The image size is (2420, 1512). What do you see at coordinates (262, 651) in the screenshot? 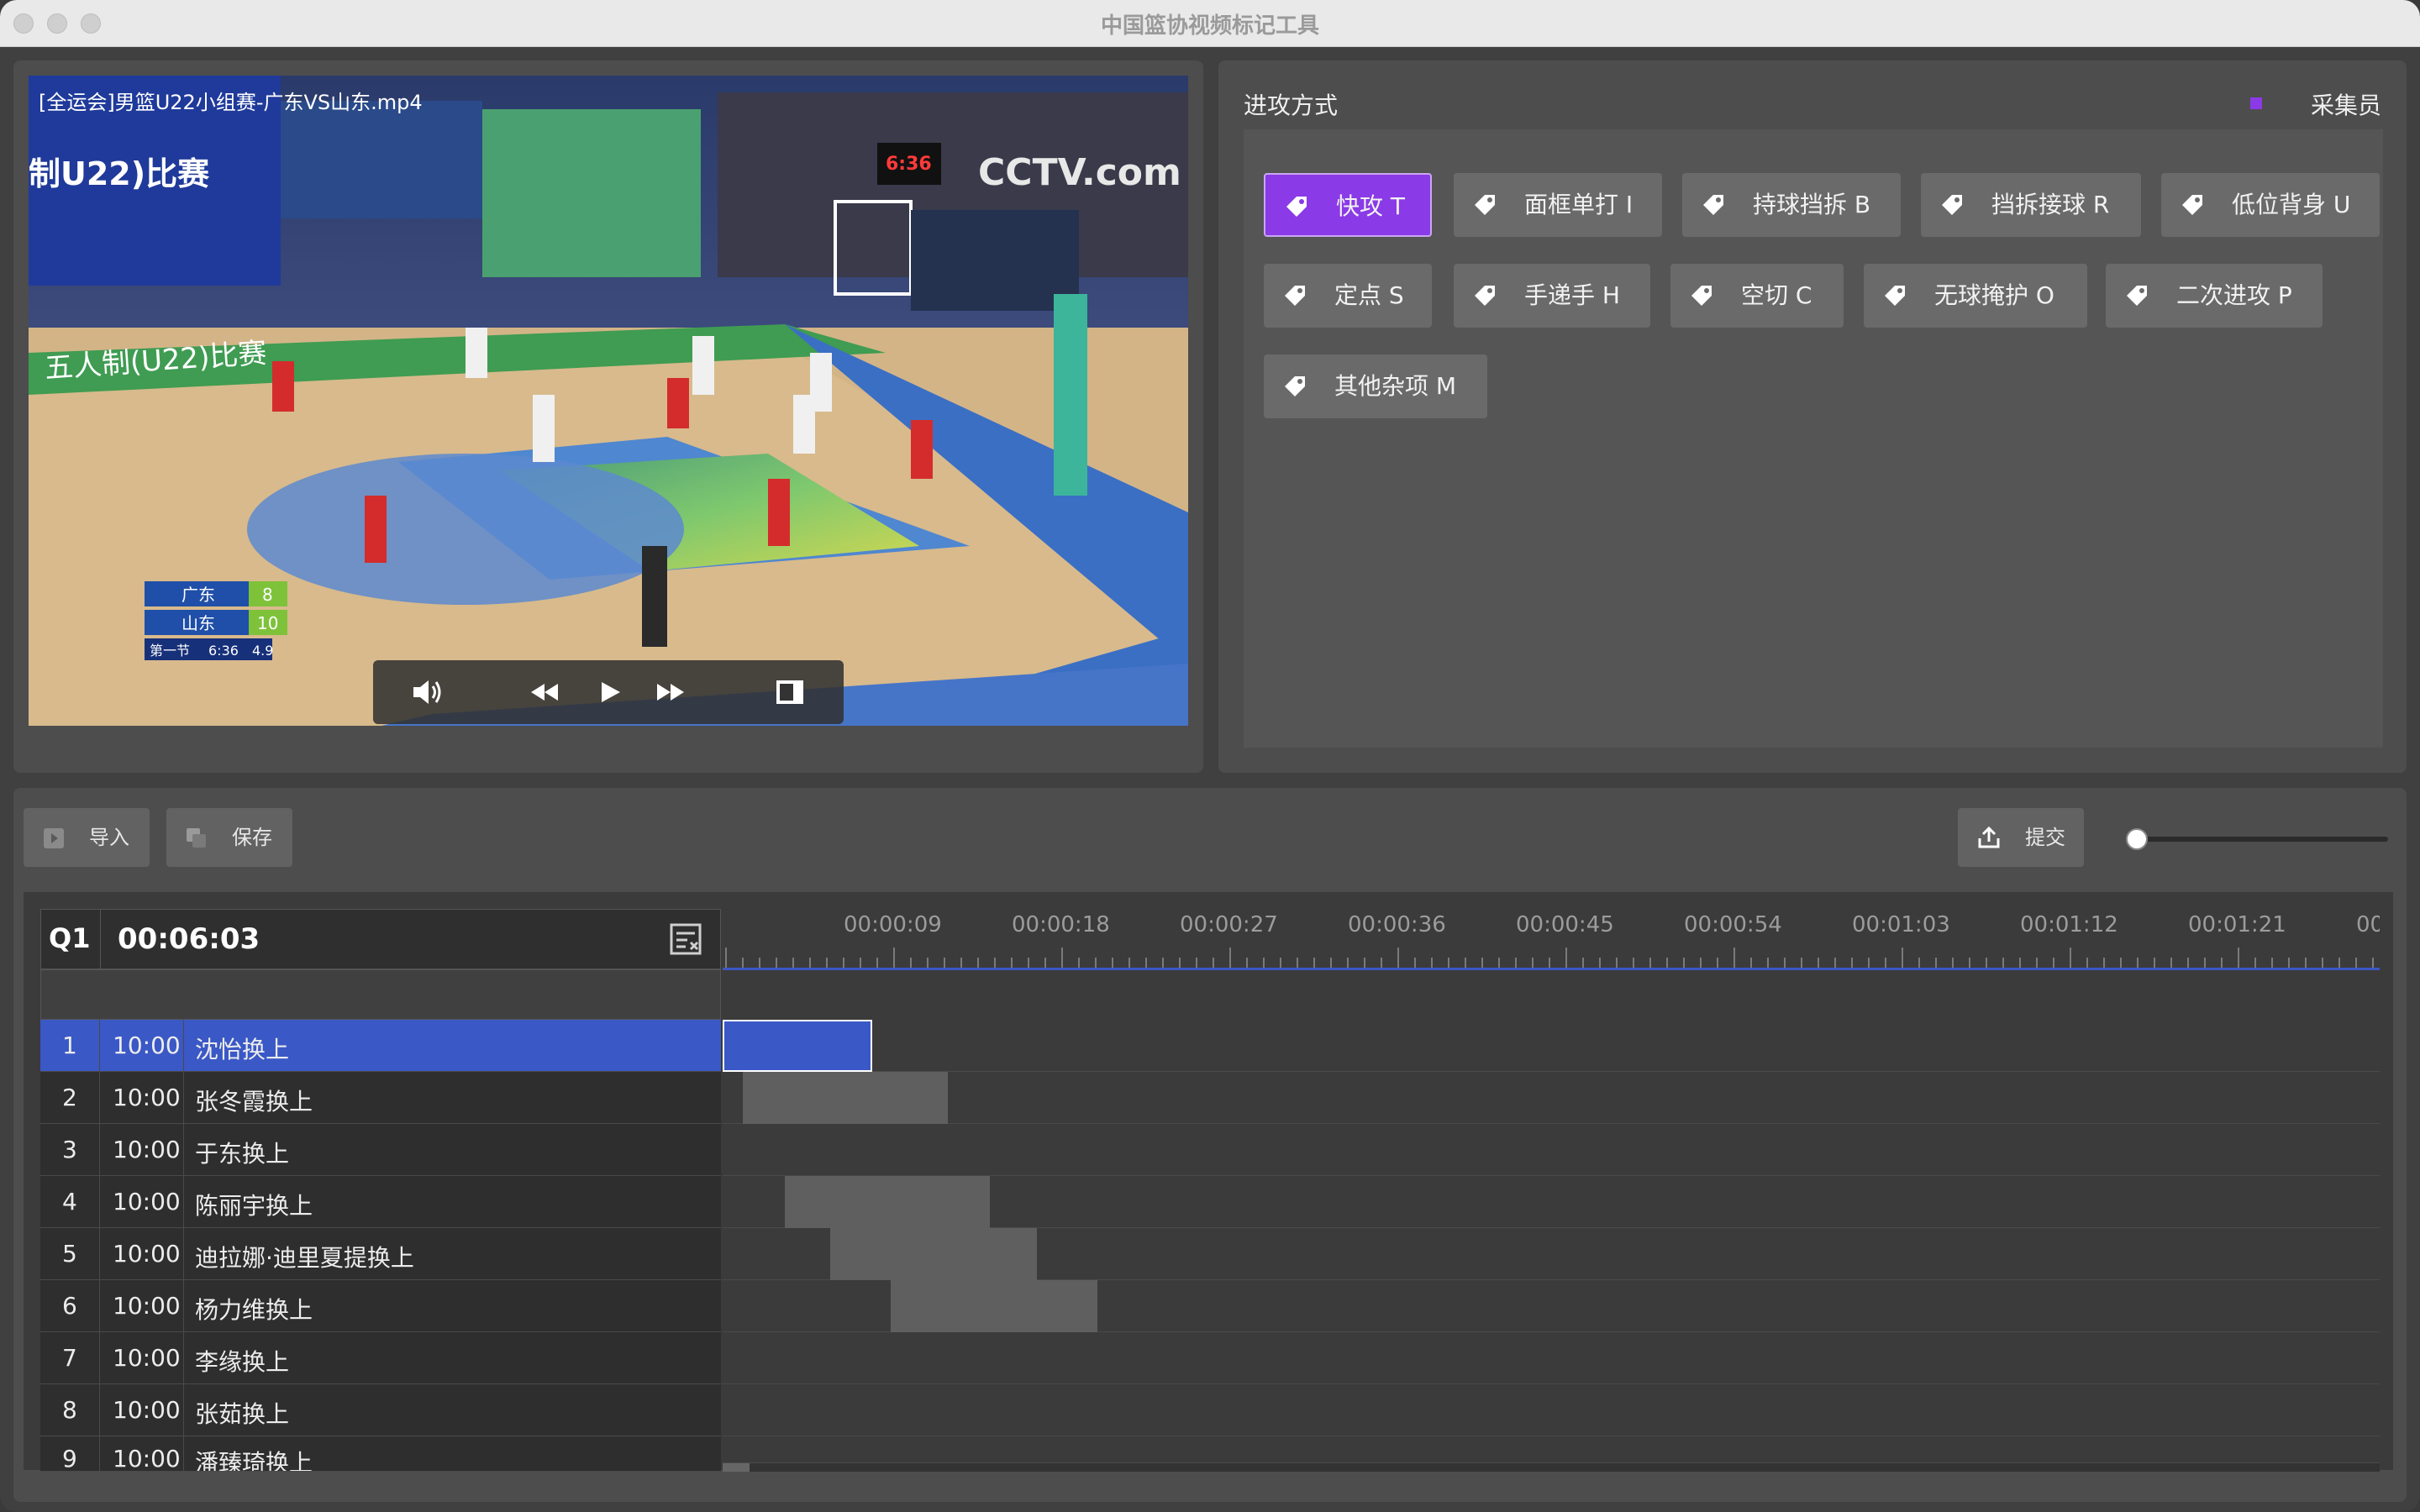
I see `score-shot-clock: 4.9` at bounding box center [262, 651].